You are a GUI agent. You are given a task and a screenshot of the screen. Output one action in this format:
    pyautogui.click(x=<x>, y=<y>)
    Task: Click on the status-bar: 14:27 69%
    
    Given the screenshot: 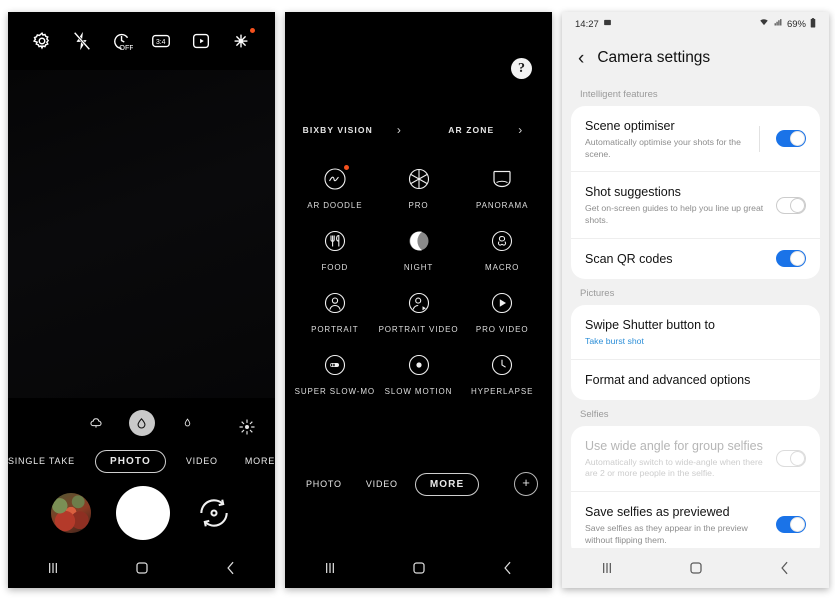 What is the action you would take?
    pyautogui.click(x=695, y=24)
    